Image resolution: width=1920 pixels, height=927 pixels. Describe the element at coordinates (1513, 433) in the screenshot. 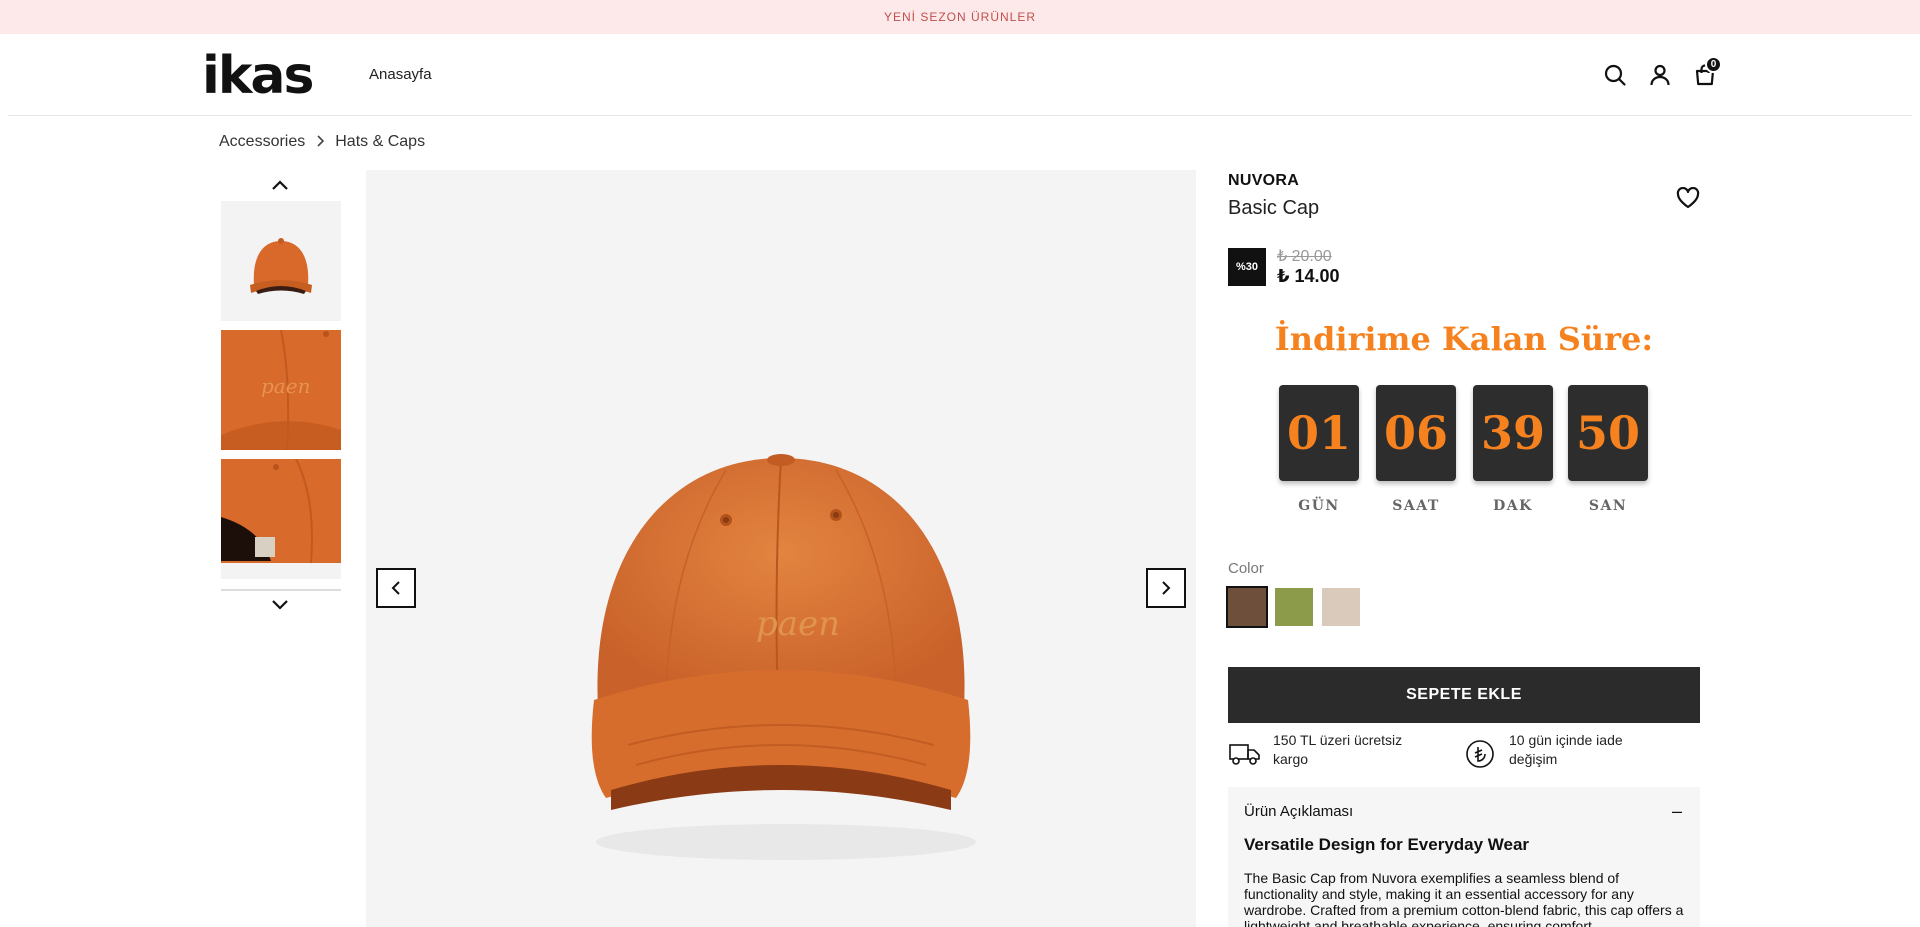

I see `countdown-minutes-value: 39` at that location.